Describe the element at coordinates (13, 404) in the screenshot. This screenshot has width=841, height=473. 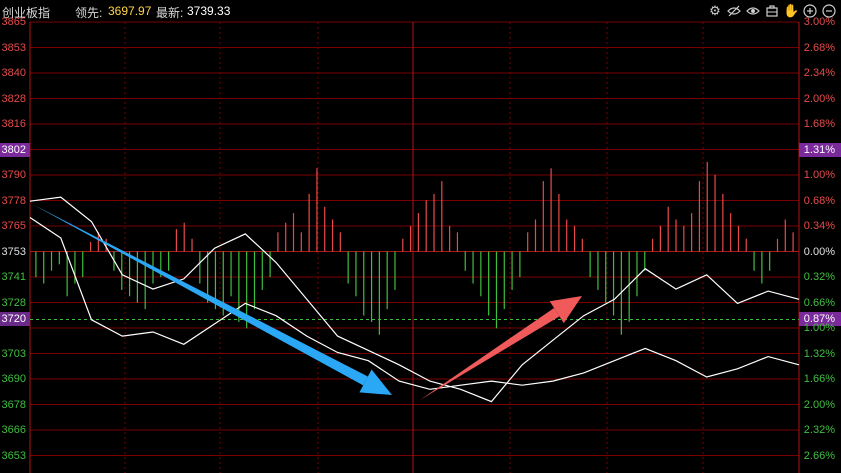
I see `left-axis-tick: 3678` at that location.